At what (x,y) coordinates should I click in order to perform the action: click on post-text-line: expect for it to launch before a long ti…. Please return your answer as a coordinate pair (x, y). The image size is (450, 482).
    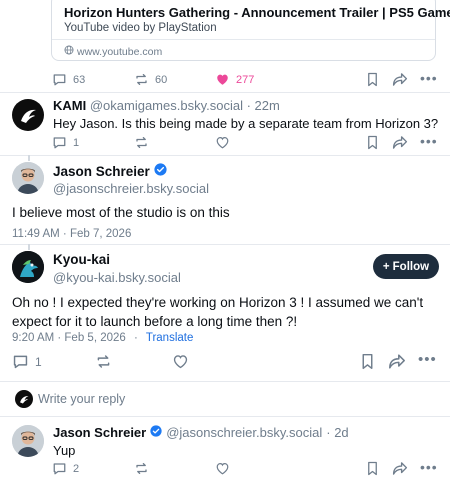
    Looking at the image, I should click on (155, 321).